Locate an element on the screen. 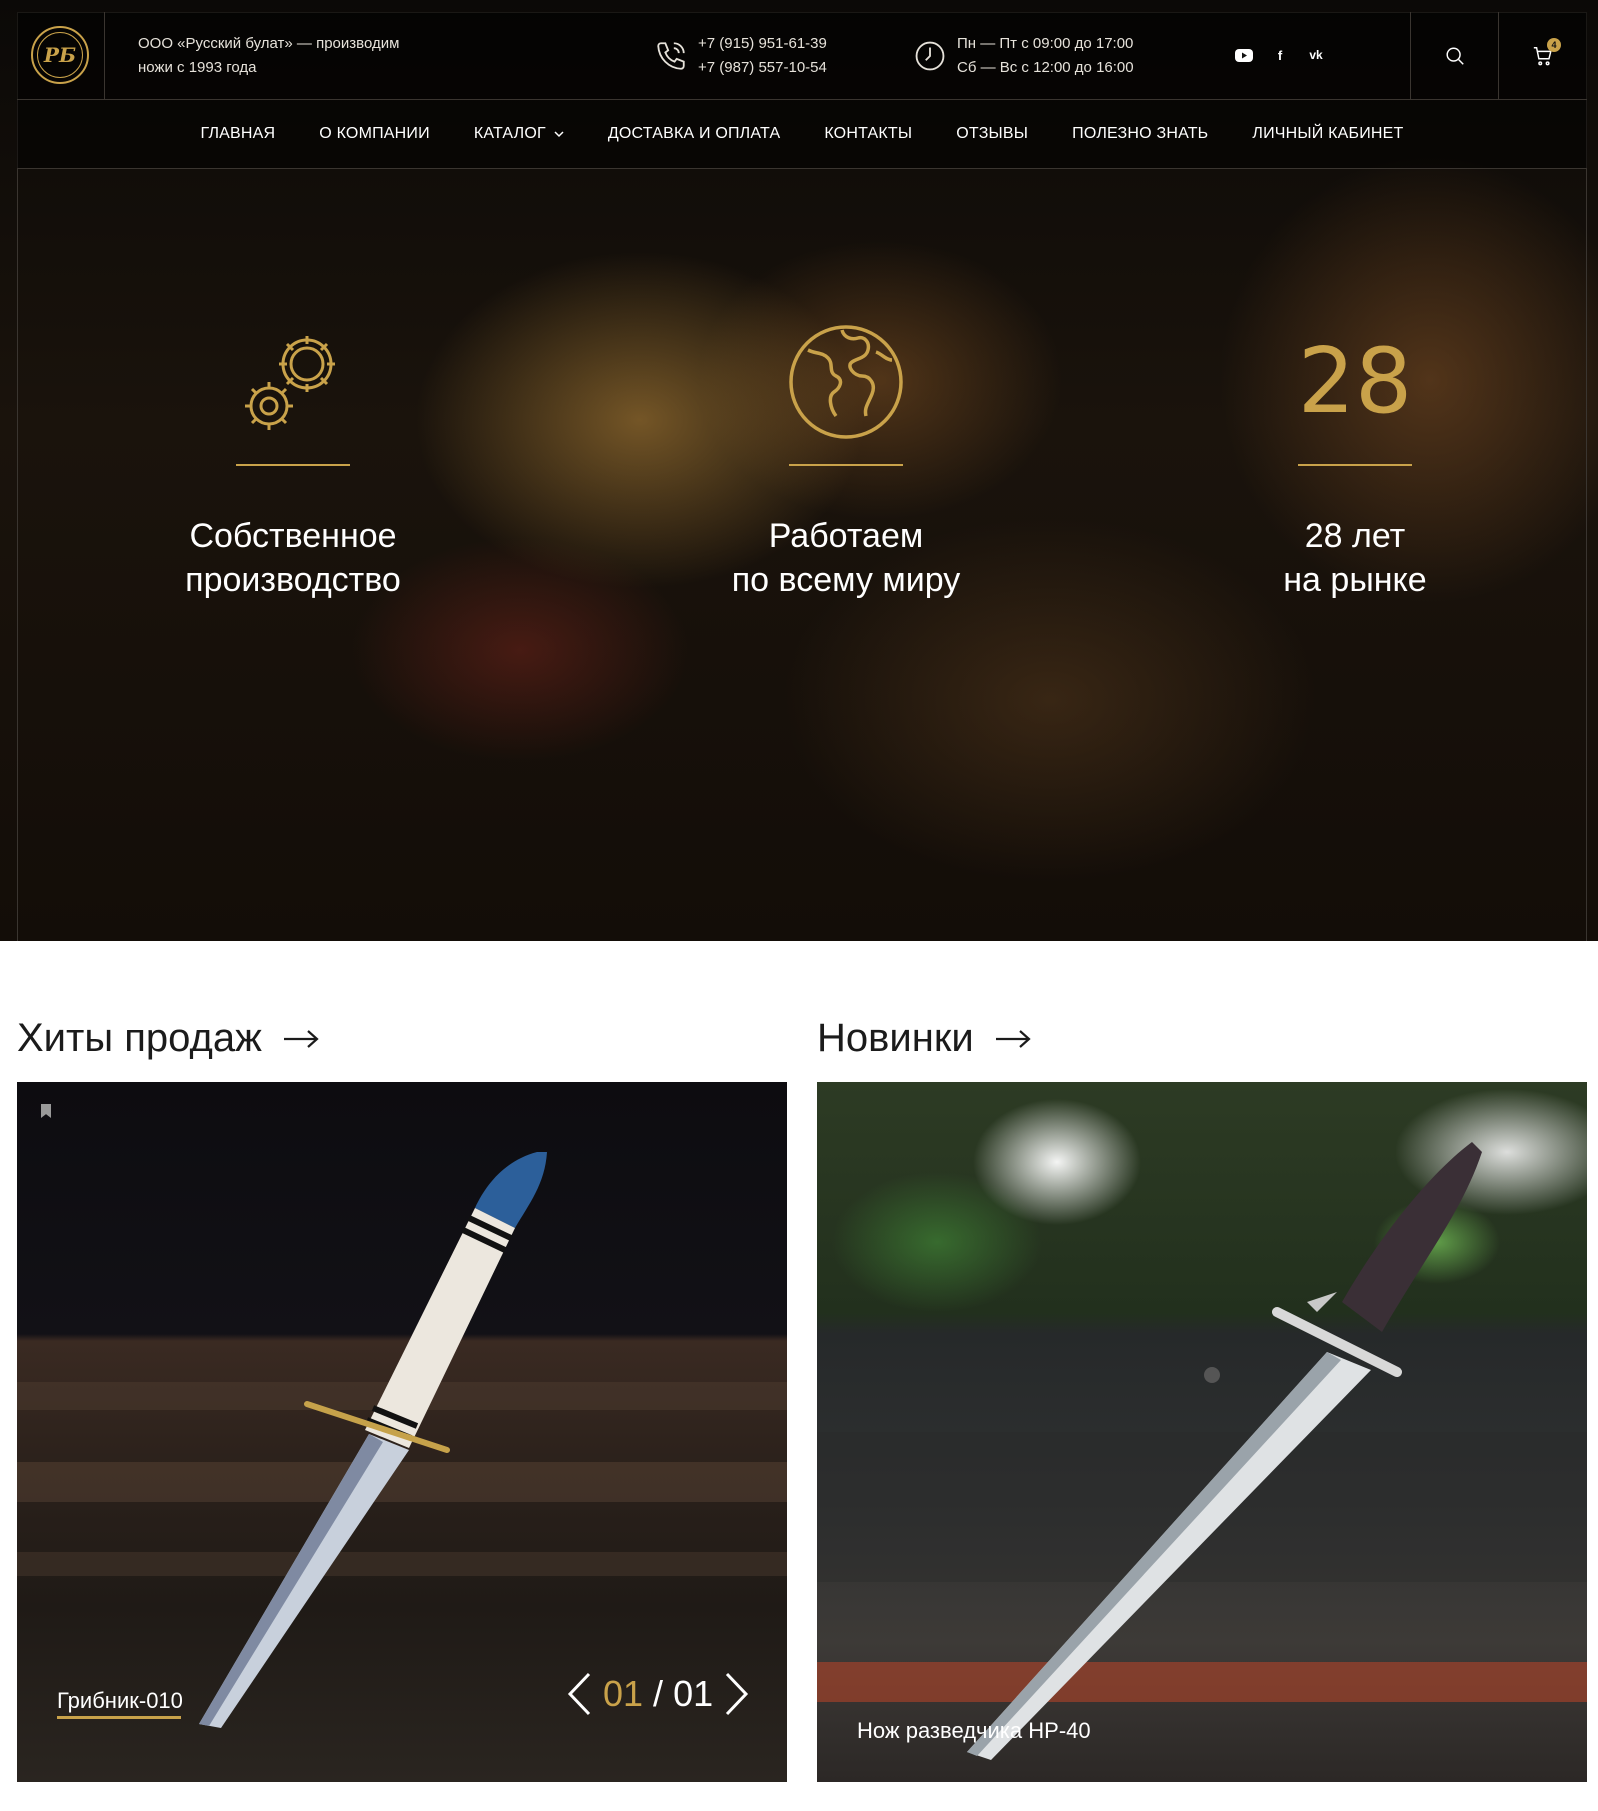 The height and width of the screenshot is (1811, 1598). nav-item-contacts: КОНТАКТЫ is located at coordinates (868, 134).